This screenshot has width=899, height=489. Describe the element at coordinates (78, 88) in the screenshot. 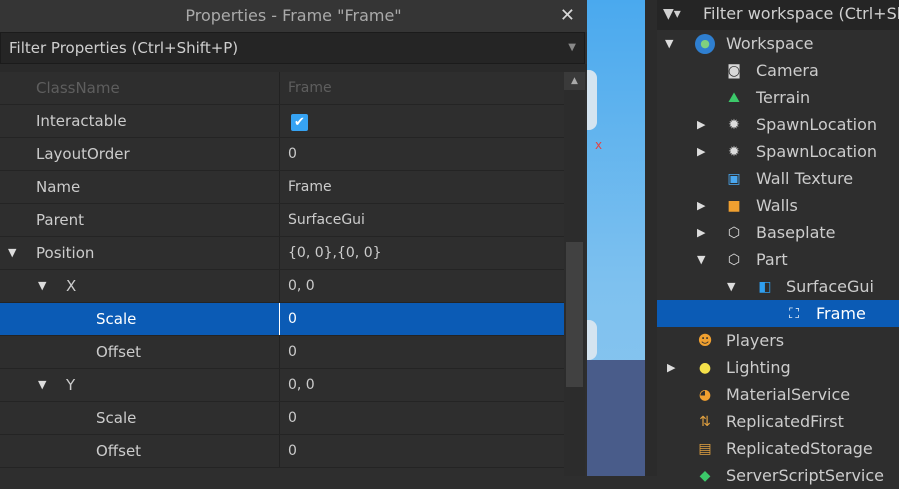

I see `property-name: ClassName` at that location.